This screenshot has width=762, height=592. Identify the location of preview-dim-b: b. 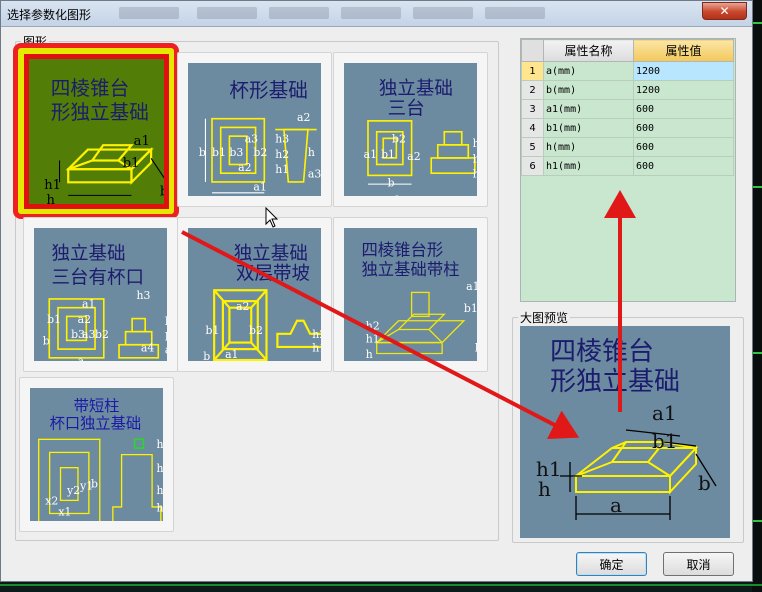
(704, 483).